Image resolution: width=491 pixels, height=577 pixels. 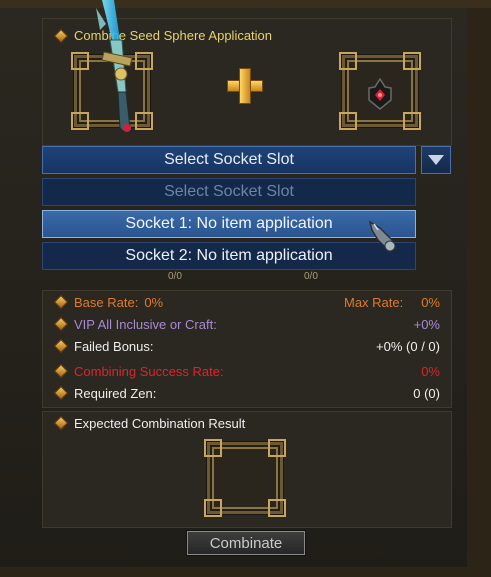 What do you see at coordinates (229, 256) in the screenshot?
I see `dropdown-option-socket-2: Socket 2: No item application` at bounding box center [229, 256].